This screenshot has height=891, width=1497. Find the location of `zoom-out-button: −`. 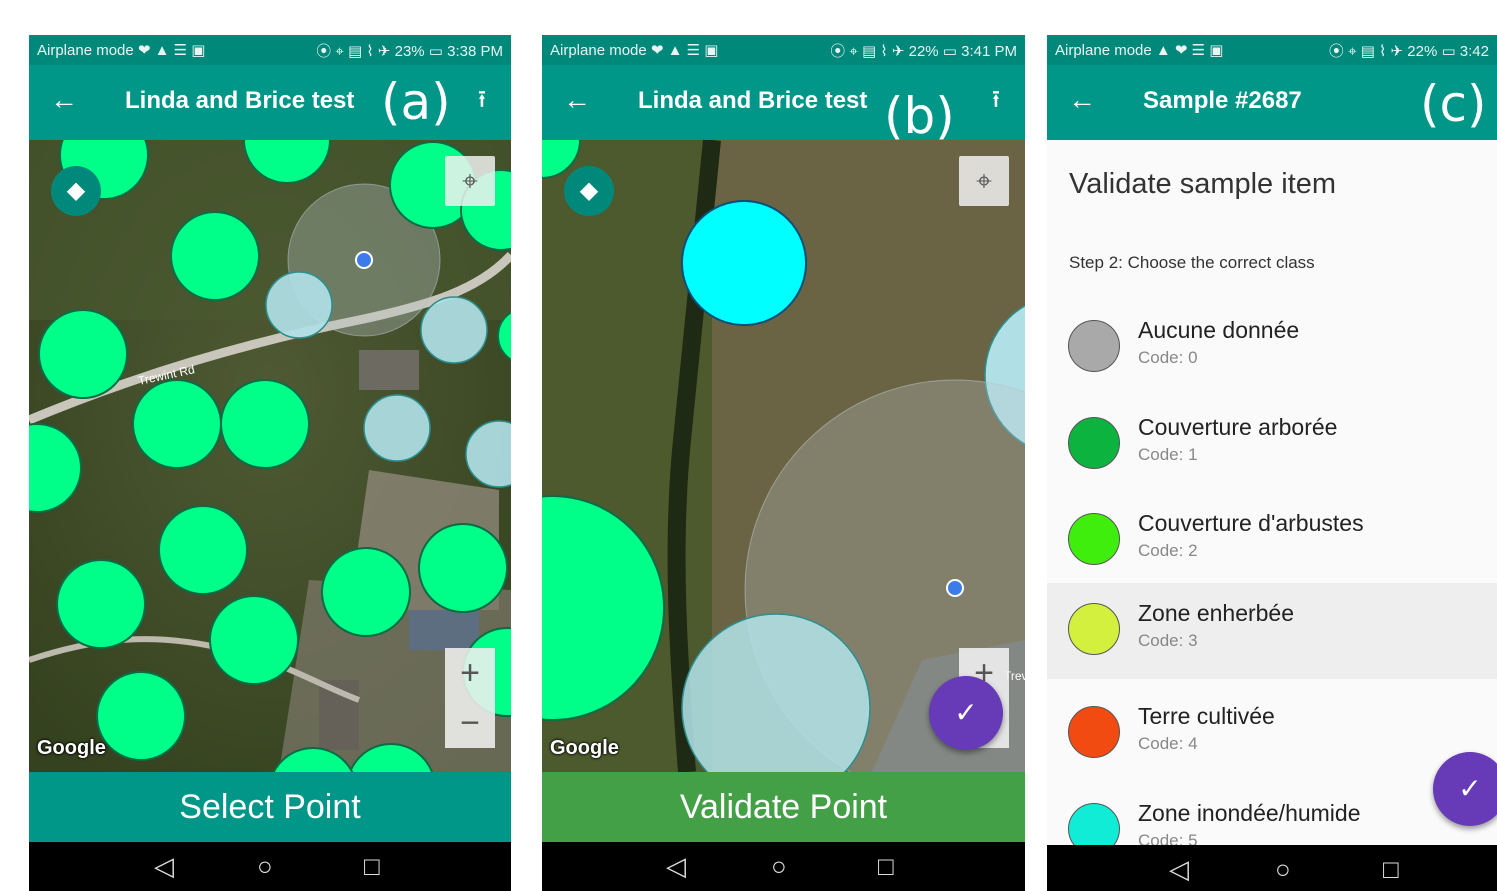

zoom-out-button: − is located at coordinates (470, 723).